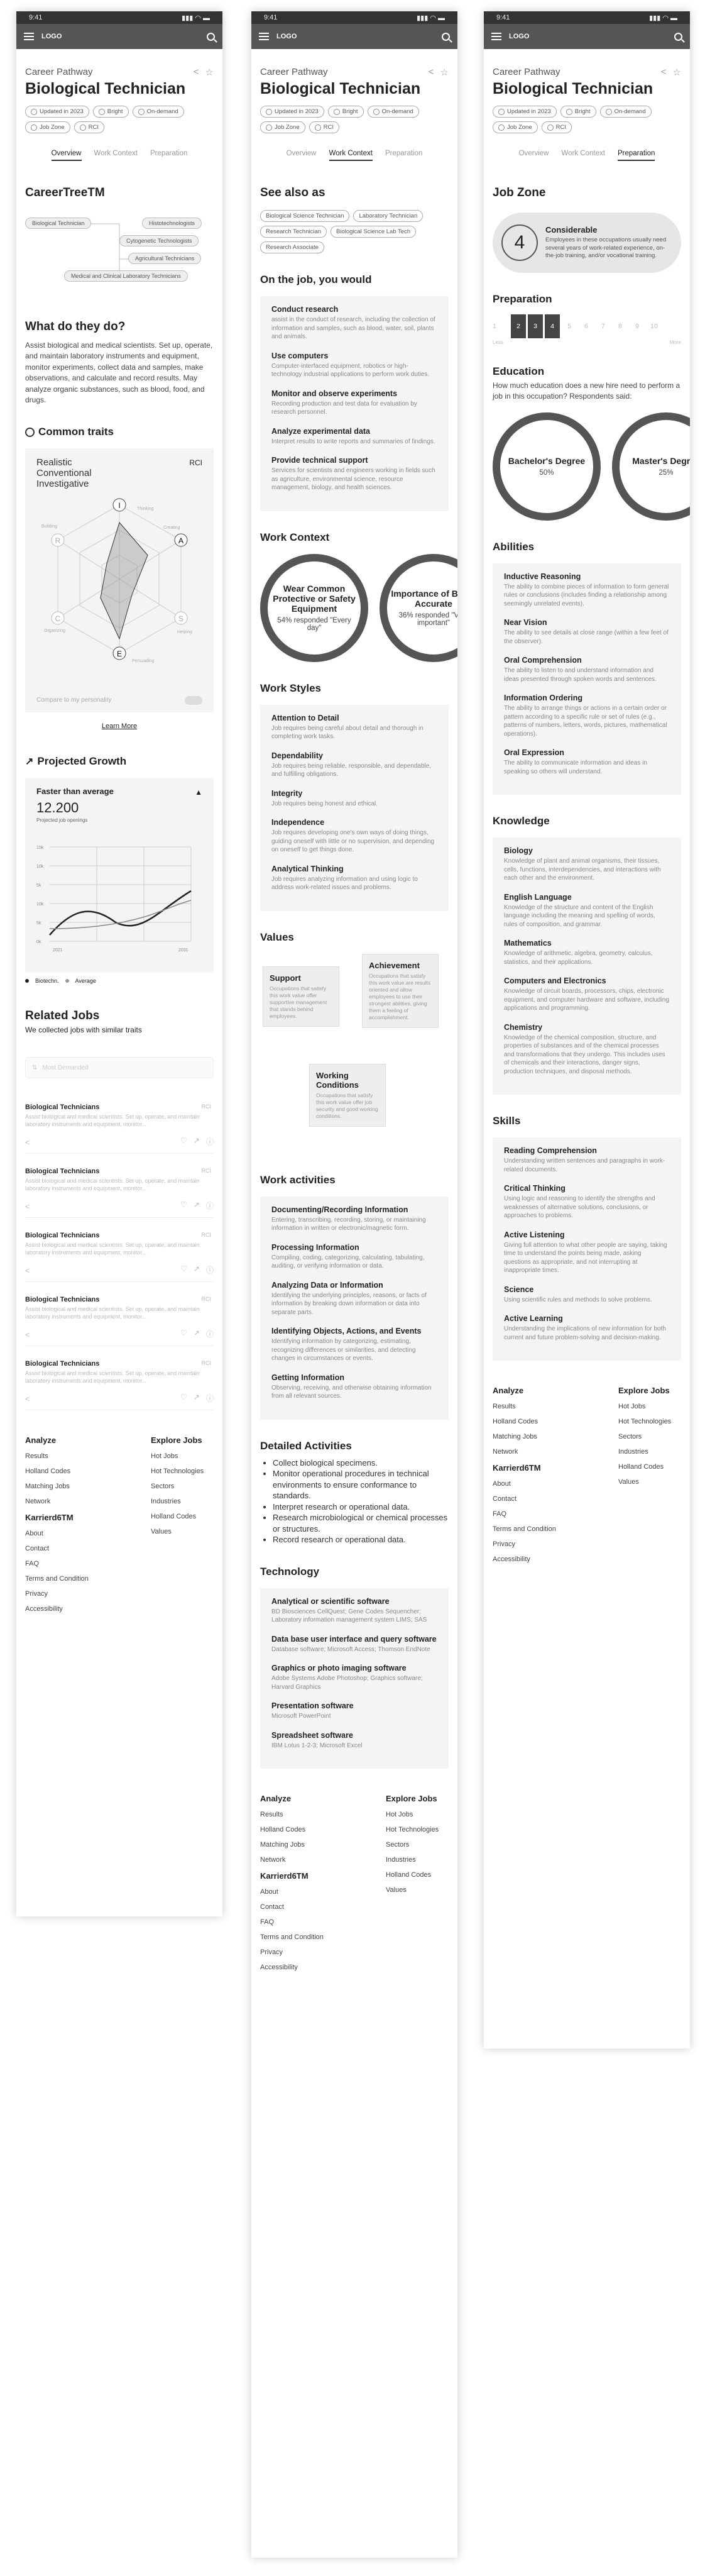  I want to click on alias-chip: Biological Science Technician, so click(305, 216).